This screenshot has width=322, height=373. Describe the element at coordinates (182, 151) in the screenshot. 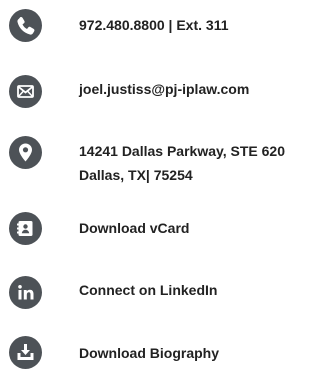

I see `address-line-1: 14241 Dallas Parkway, STE 620` at that location.